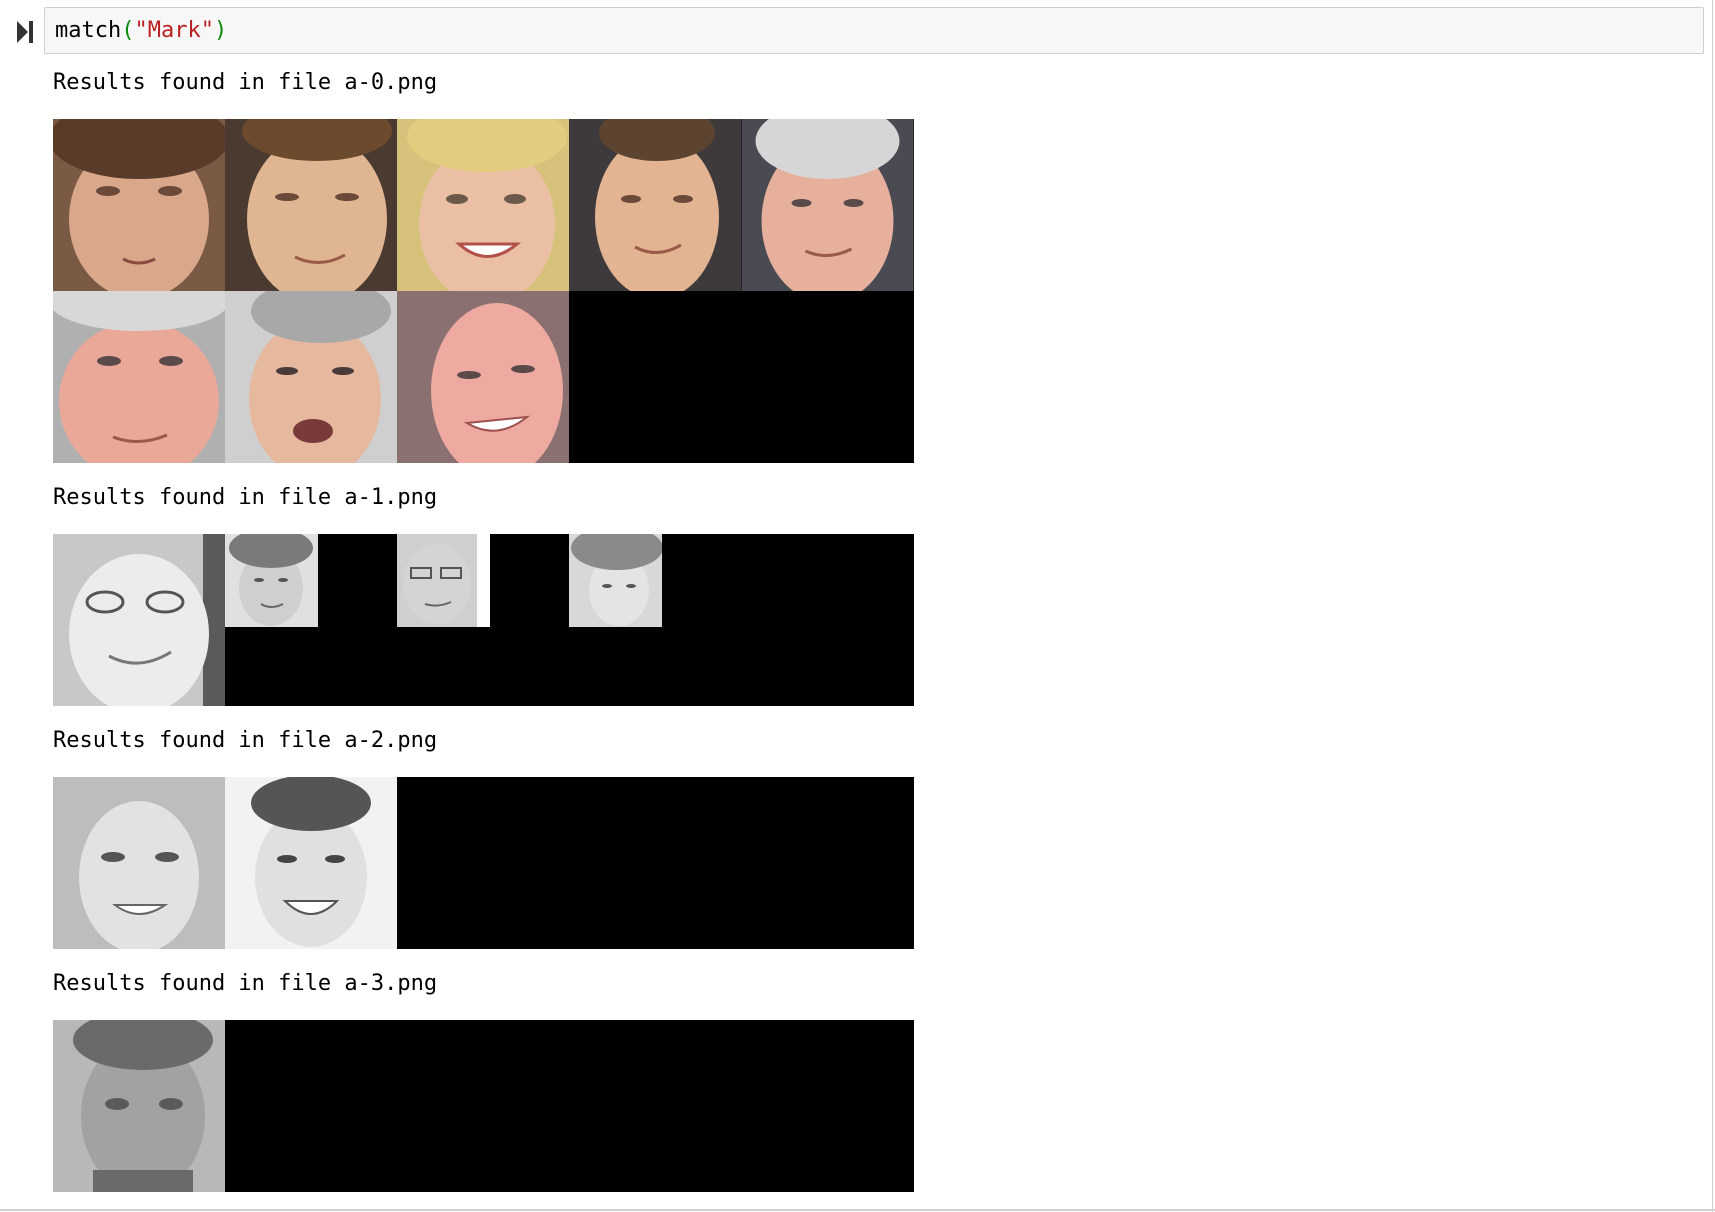 The height and width of the screenshot is (1212, 1715). I want to click on cell-right-border, so click(1712, 606).